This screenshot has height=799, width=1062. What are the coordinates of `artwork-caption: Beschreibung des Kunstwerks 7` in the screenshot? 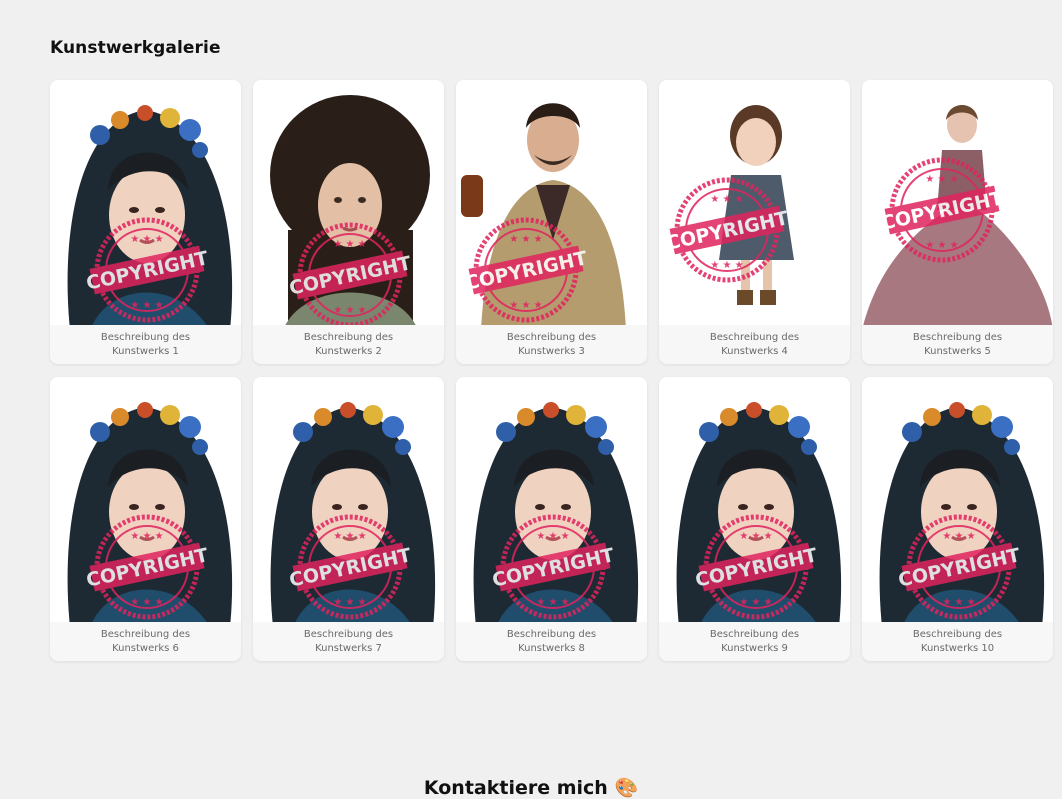 It's located at (348, 641).